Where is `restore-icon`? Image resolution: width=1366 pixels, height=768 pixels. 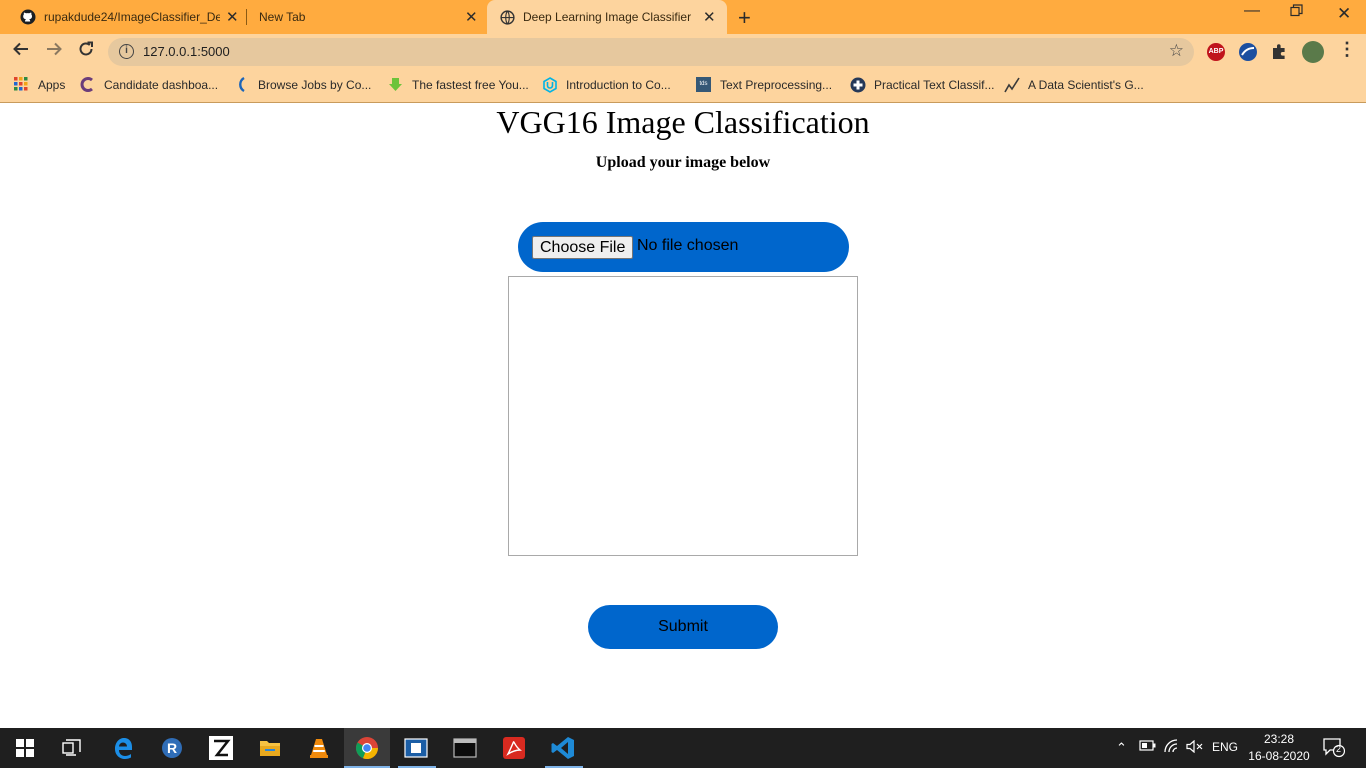 restore-icon is located at coordinates (1296, 12).